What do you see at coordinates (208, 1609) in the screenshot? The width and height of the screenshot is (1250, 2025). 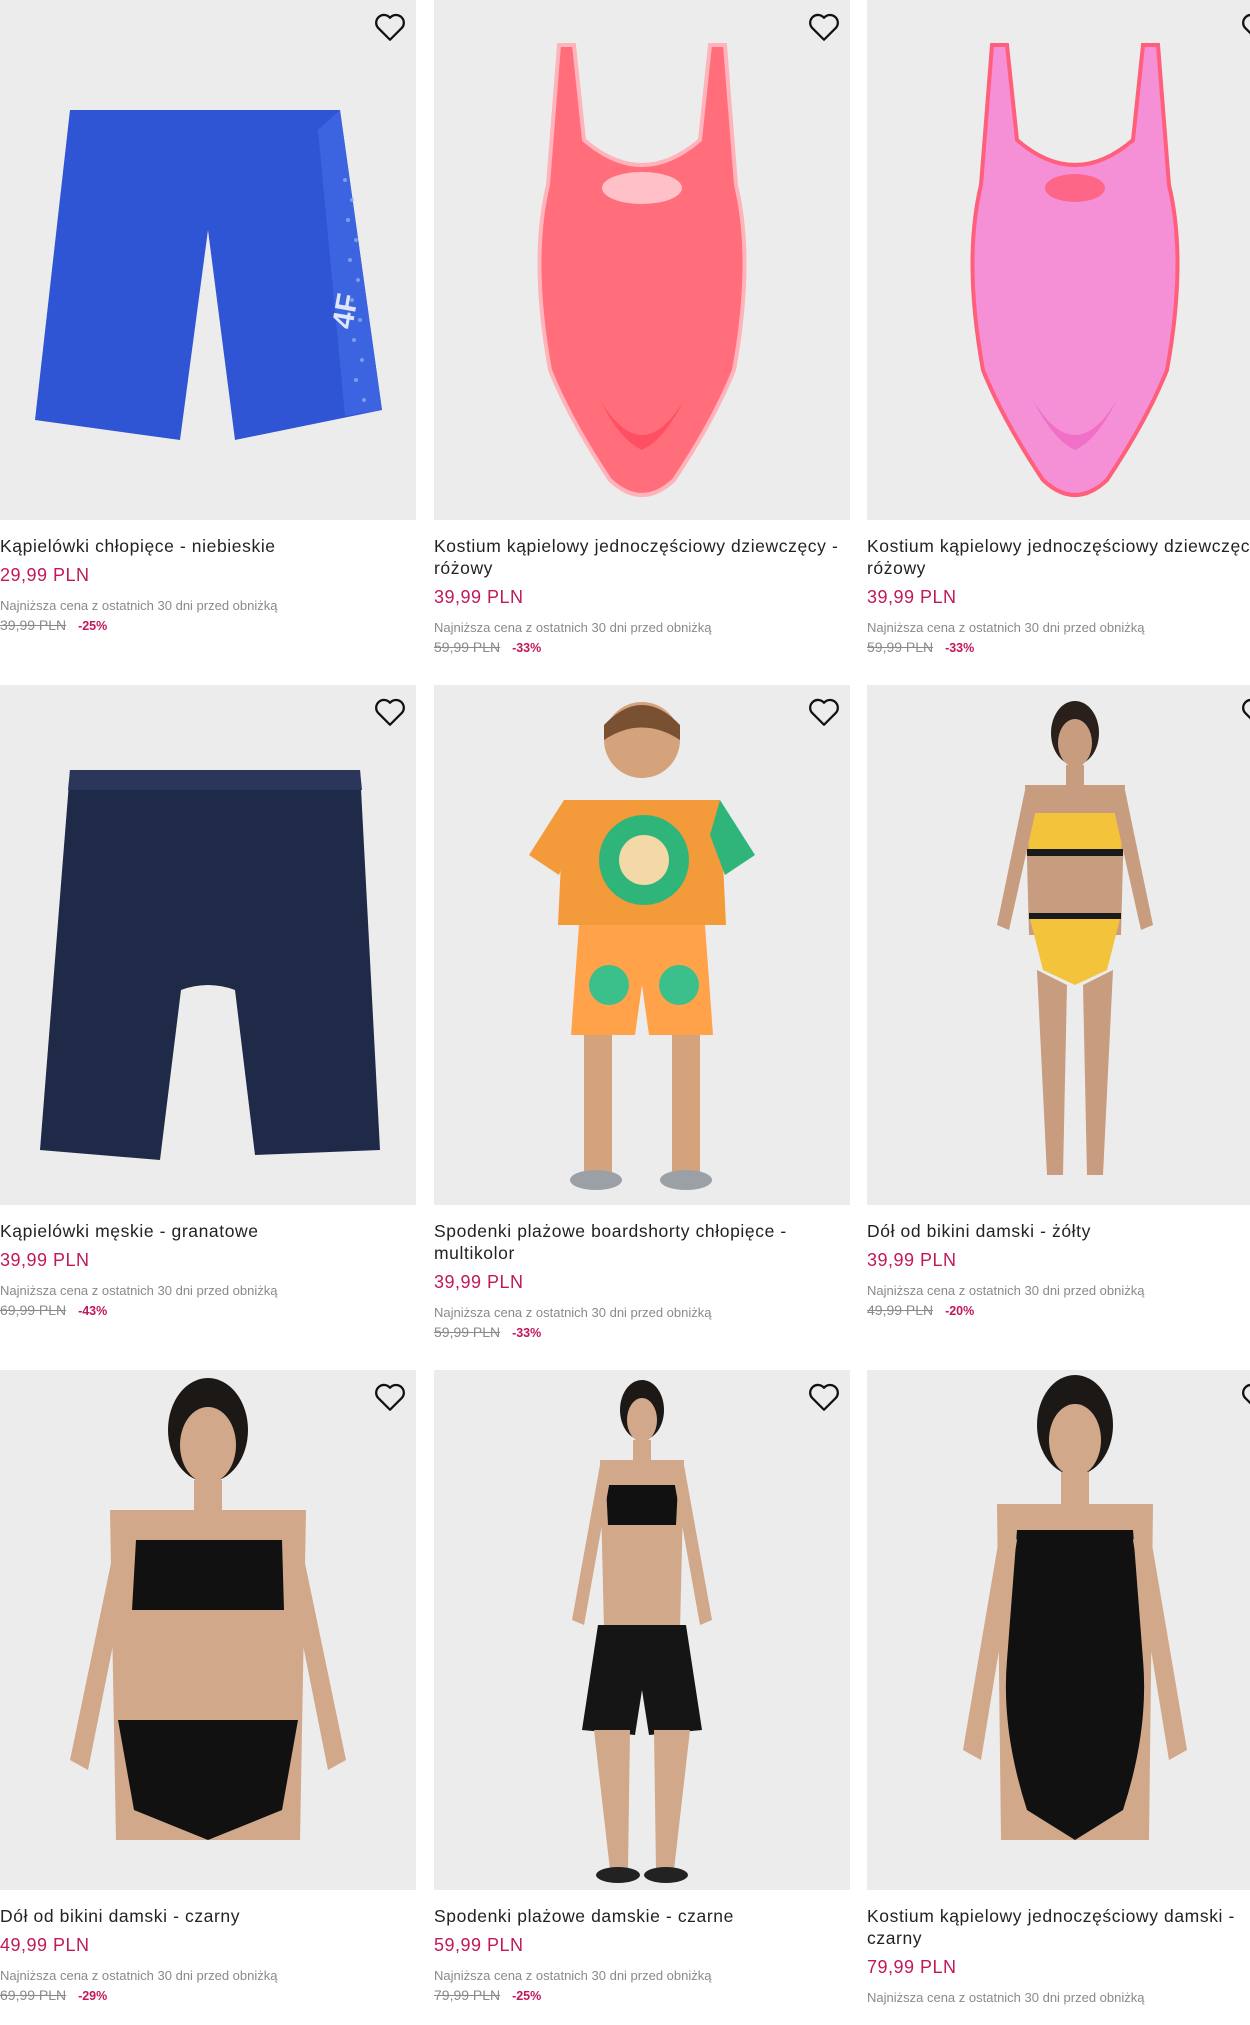 I see `woman-black-bikini-image` at bounding box center [208, 1609].